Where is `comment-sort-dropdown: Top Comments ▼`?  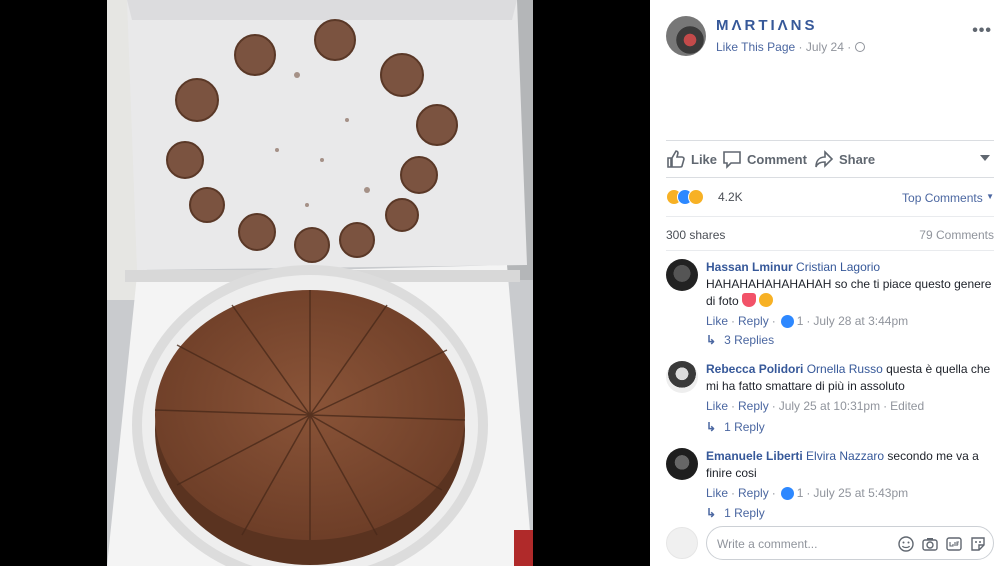
comment-sort-dropdown: Top Comments ▼ is located at coordinates (948, 198).